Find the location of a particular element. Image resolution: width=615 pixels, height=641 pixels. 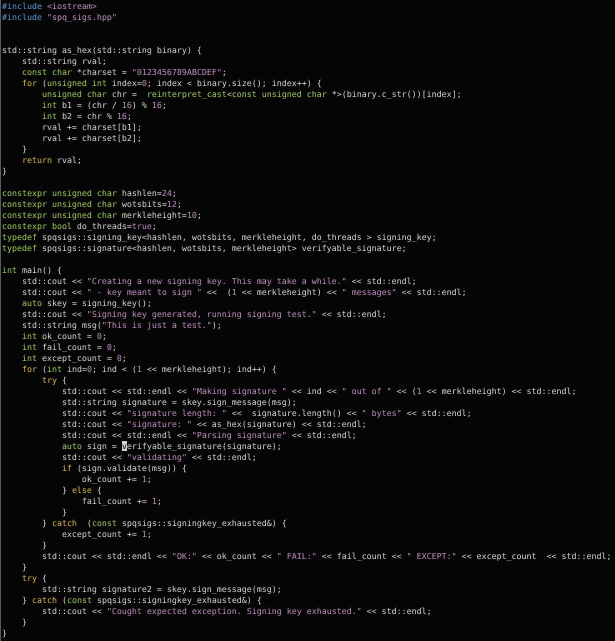

code-line: std::string signature = skey.sign_message(msg); is located at coordinates (178, 402).